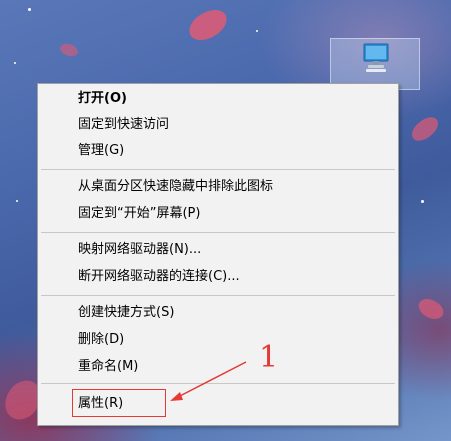  Describe the element at coordinates (269, 357) in the screenshot. I see `annotation-number: 1` at that location.